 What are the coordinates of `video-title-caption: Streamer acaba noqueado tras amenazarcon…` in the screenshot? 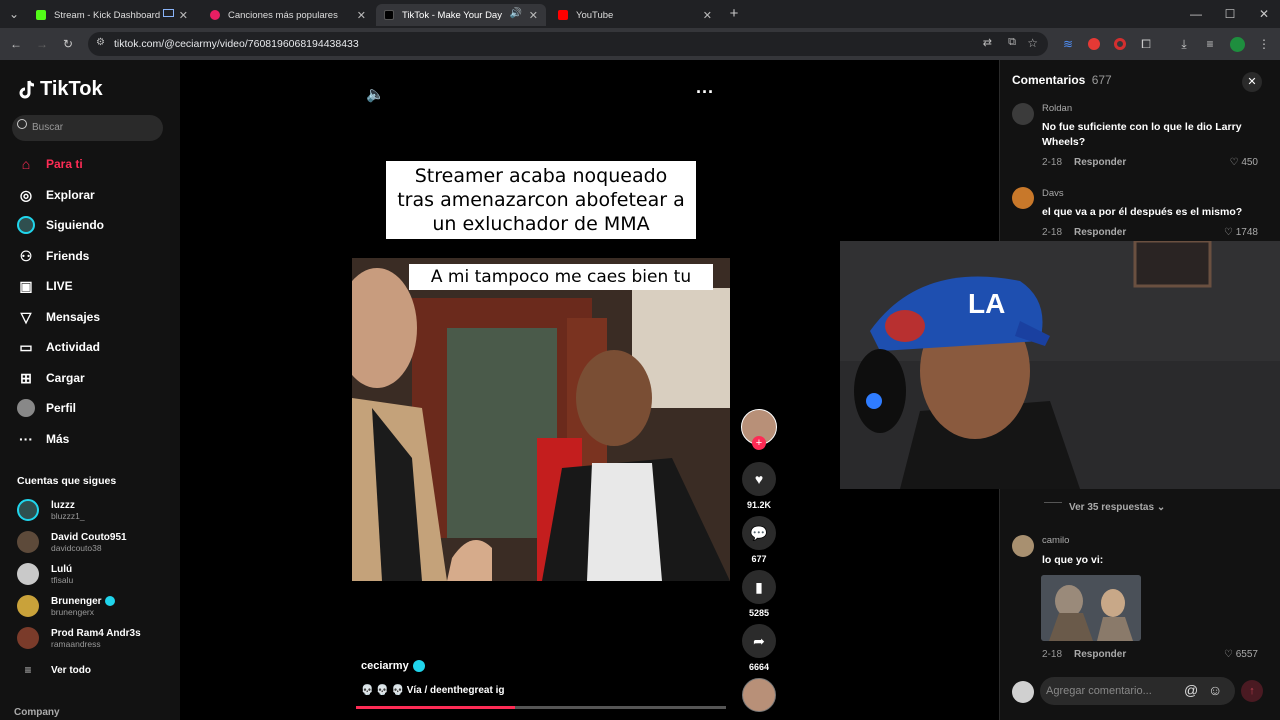 It's located at (541, 200).